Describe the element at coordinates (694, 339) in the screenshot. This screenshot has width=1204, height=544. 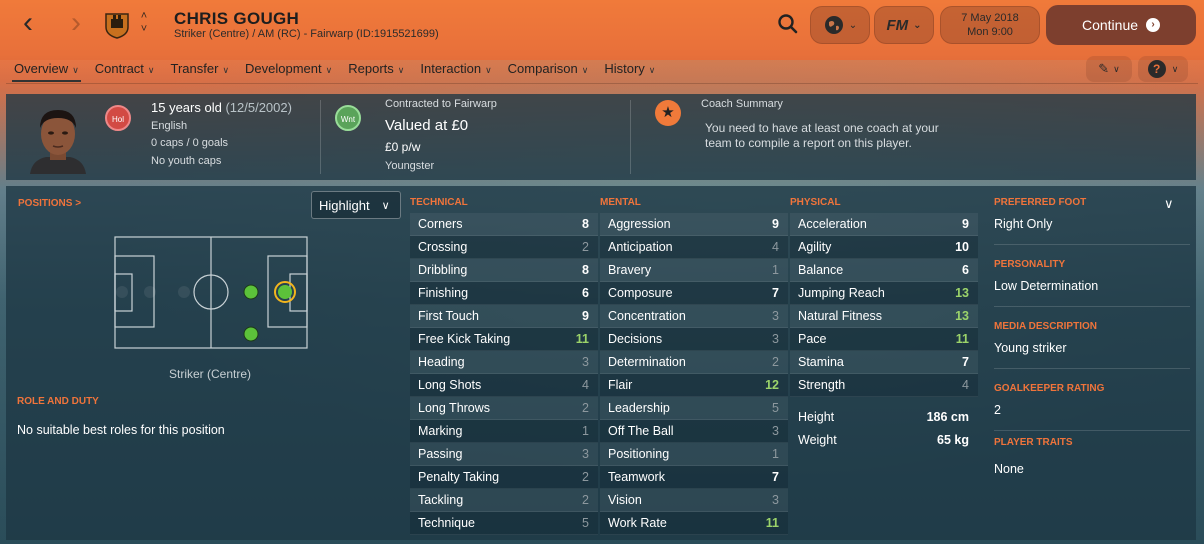
I see `attribute-row: Decisions 3` at that location.